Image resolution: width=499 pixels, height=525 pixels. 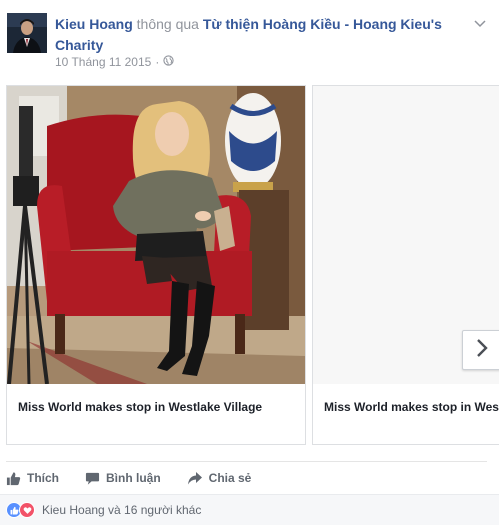 I want to click on like-button: Thích, so click(x=32, y=478).